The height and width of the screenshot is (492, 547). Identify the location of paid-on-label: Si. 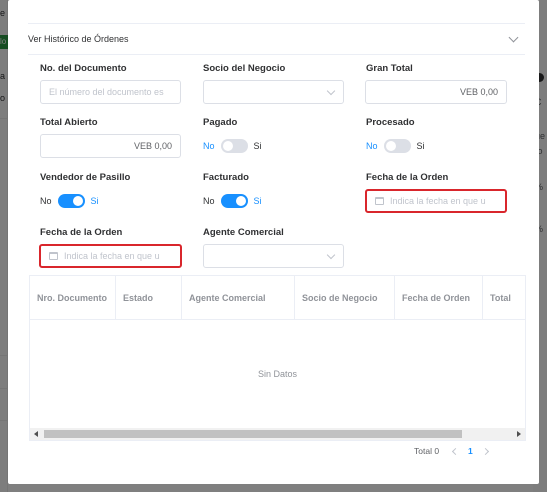
(258, 146).